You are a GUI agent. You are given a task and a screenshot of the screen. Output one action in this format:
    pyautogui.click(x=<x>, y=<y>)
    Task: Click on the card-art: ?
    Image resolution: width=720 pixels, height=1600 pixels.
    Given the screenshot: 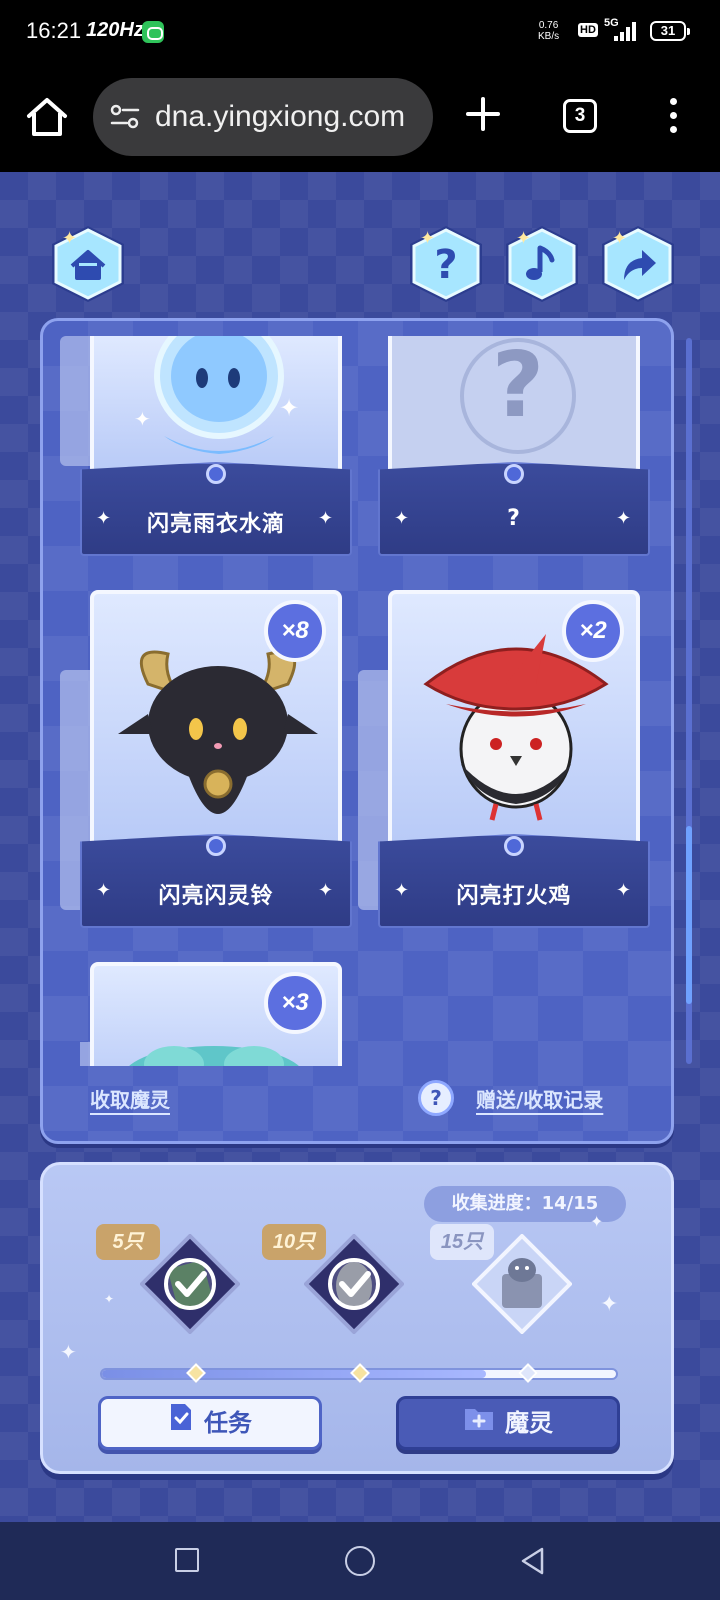 What is the action you would take?
    pyautogui.click(x=514, y=406)
    